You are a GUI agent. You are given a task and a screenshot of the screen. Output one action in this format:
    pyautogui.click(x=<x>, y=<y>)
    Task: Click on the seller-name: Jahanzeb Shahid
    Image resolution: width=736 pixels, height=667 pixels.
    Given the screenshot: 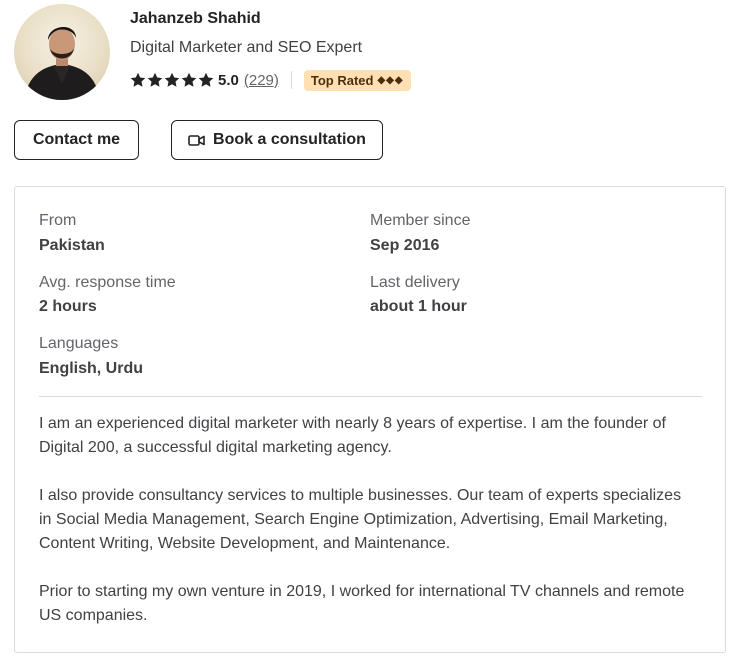 What is the action you would take?
    pyautogui.click(x=195, y=19)
    